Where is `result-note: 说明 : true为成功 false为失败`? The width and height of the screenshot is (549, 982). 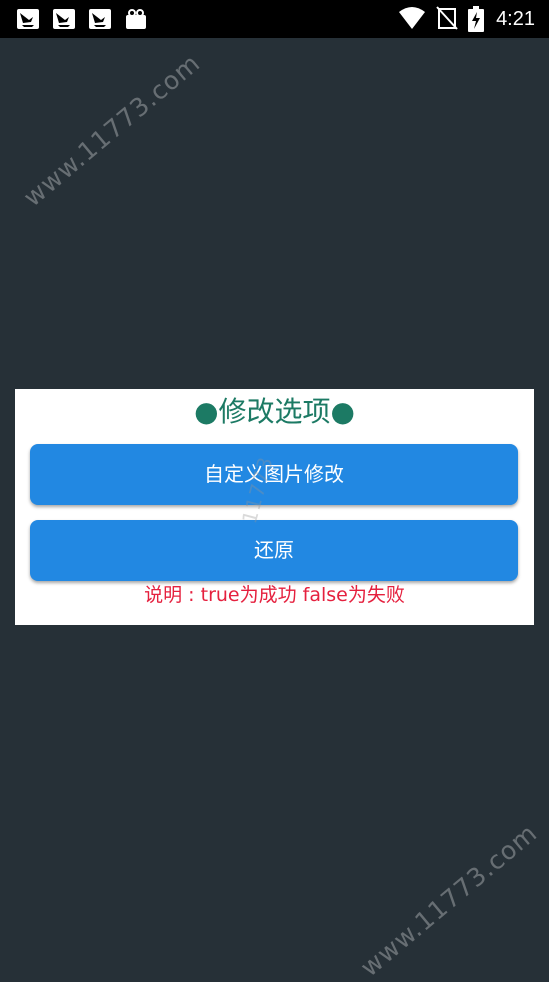
result-note: 说明 : true为成功 false为失败 is located at coordinates (274, 595).